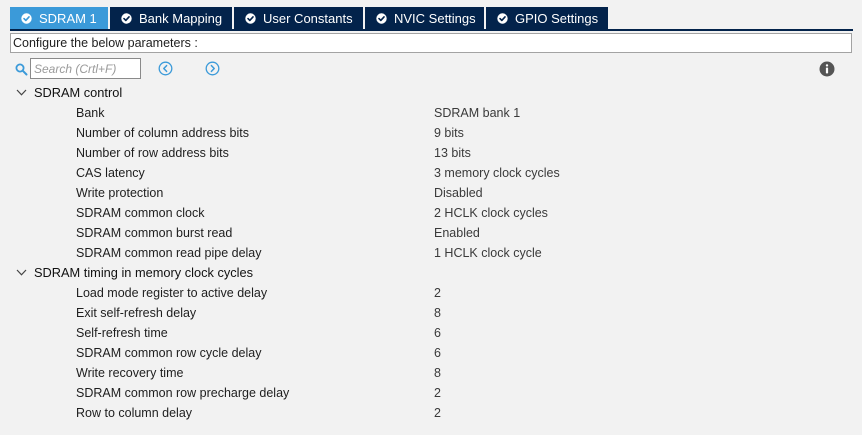 This screenshot has height=435, width=862. Describe the element at coordinates (431, 413) in the screenshot. I see `parameter-row: Row to column delay 2` at that location.